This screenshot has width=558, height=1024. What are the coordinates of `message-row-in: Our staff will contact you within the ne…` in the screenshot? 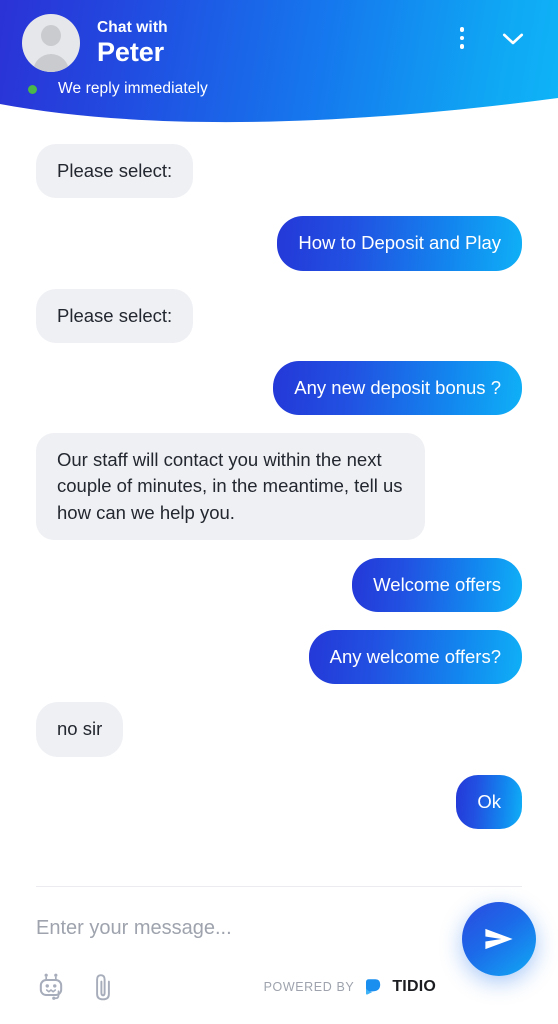 It's located at (279, 486).